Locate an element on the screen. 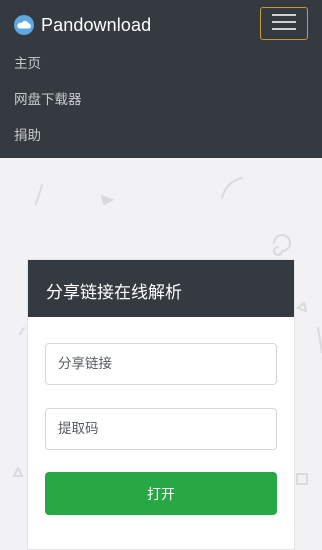 The height and width of the screenshot is (550, 322). navbar-toggle-button is located at coordinates (284, 23).